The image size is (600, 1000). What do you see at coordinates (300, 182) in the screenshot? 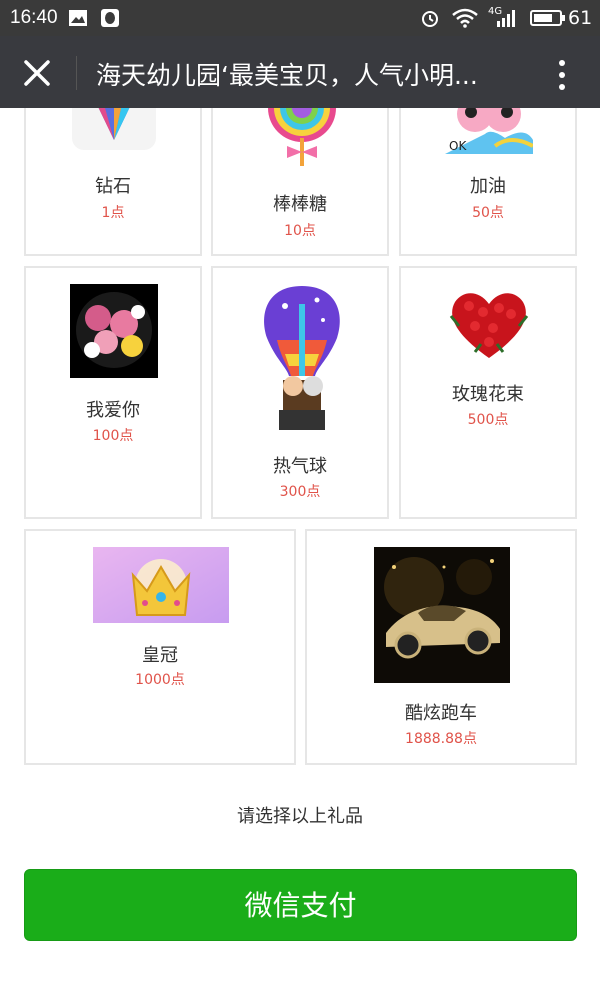
I see `gift-card-lollipop: 棒棒糖 10点` at bounding box center [300, 182].